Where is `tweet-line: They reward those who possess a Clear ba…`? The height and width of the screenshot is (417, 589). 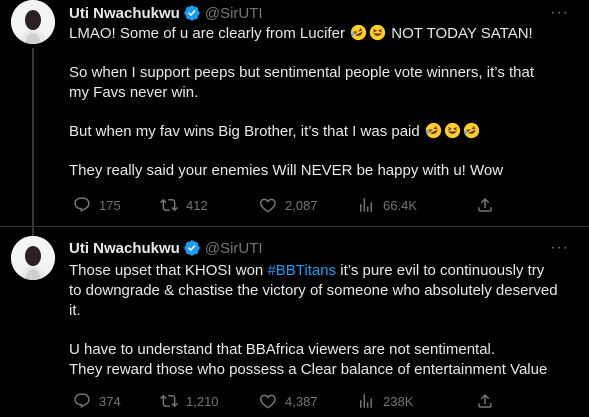
tweet-line: They reward those who possess a Clear ba… is located at coordinates (308, 369).